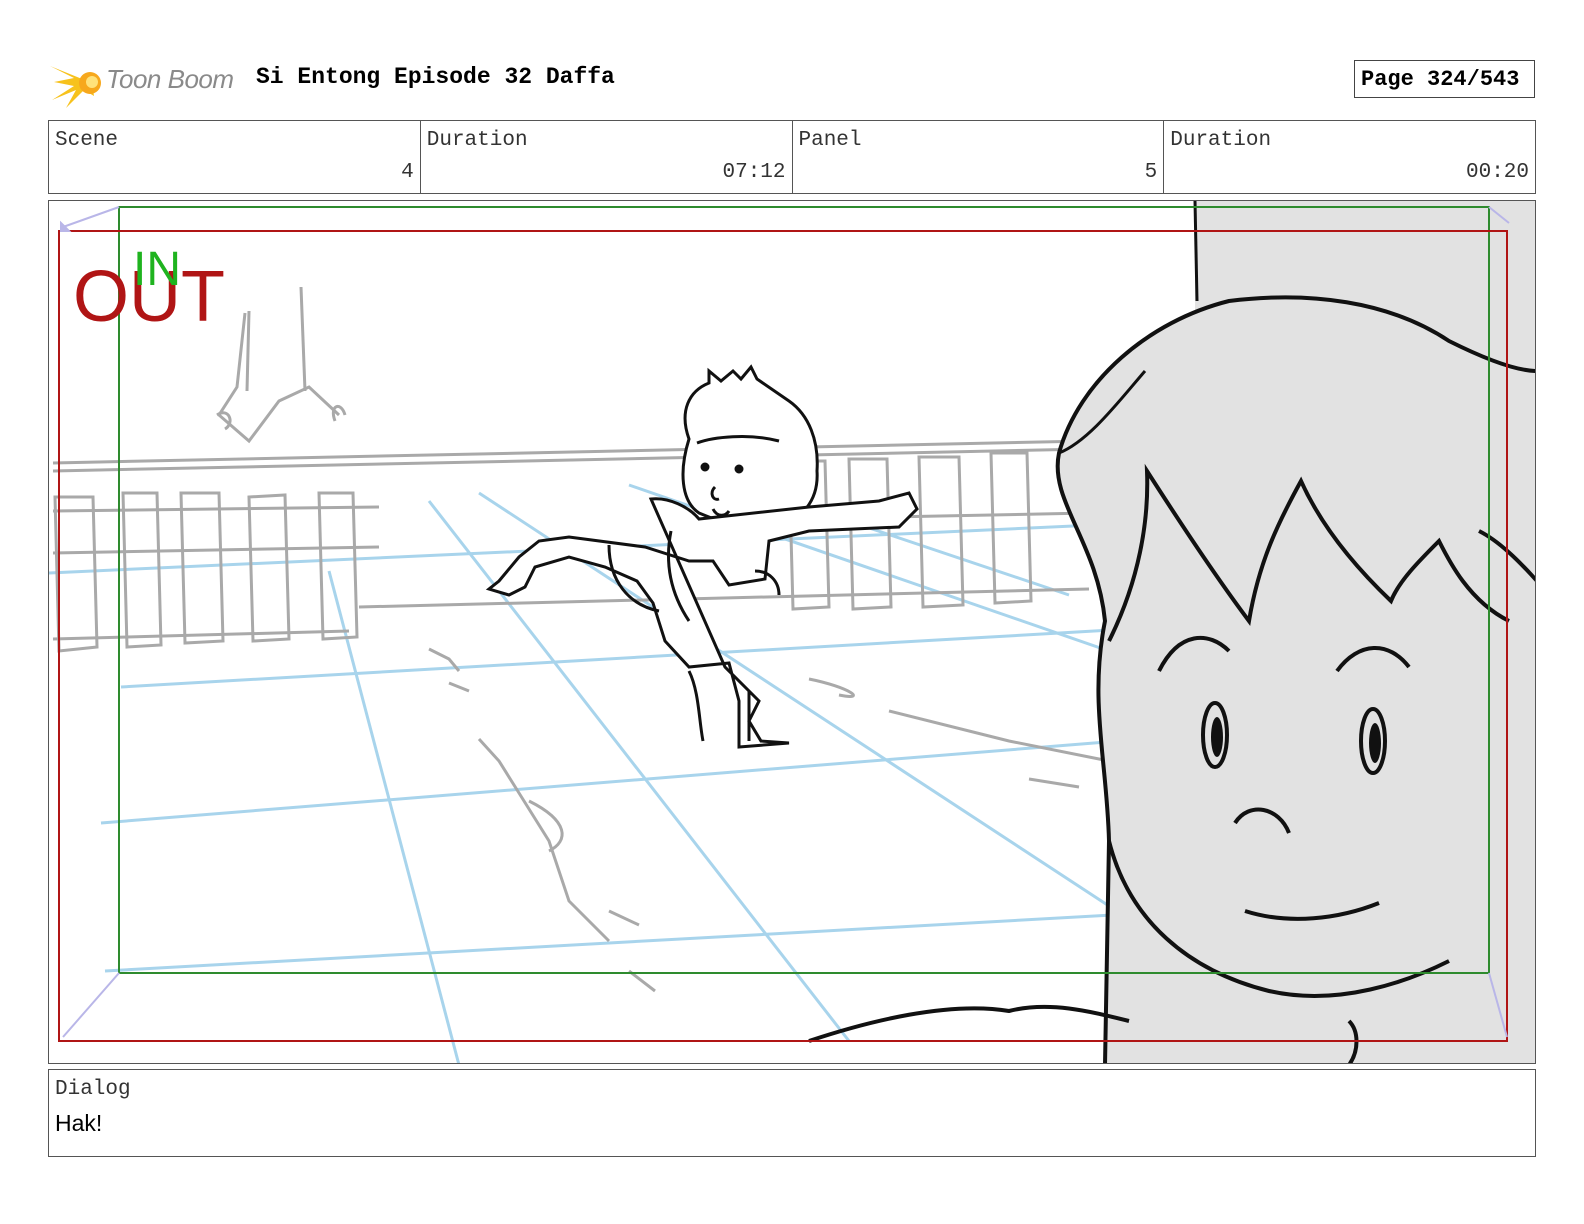 The height and width of the screenshot is (1224, 1584). What do you see at coordinates (170, 79) in the screenshot?
I see `logo-text: Toon Boom` at bounding box center [170, 79].